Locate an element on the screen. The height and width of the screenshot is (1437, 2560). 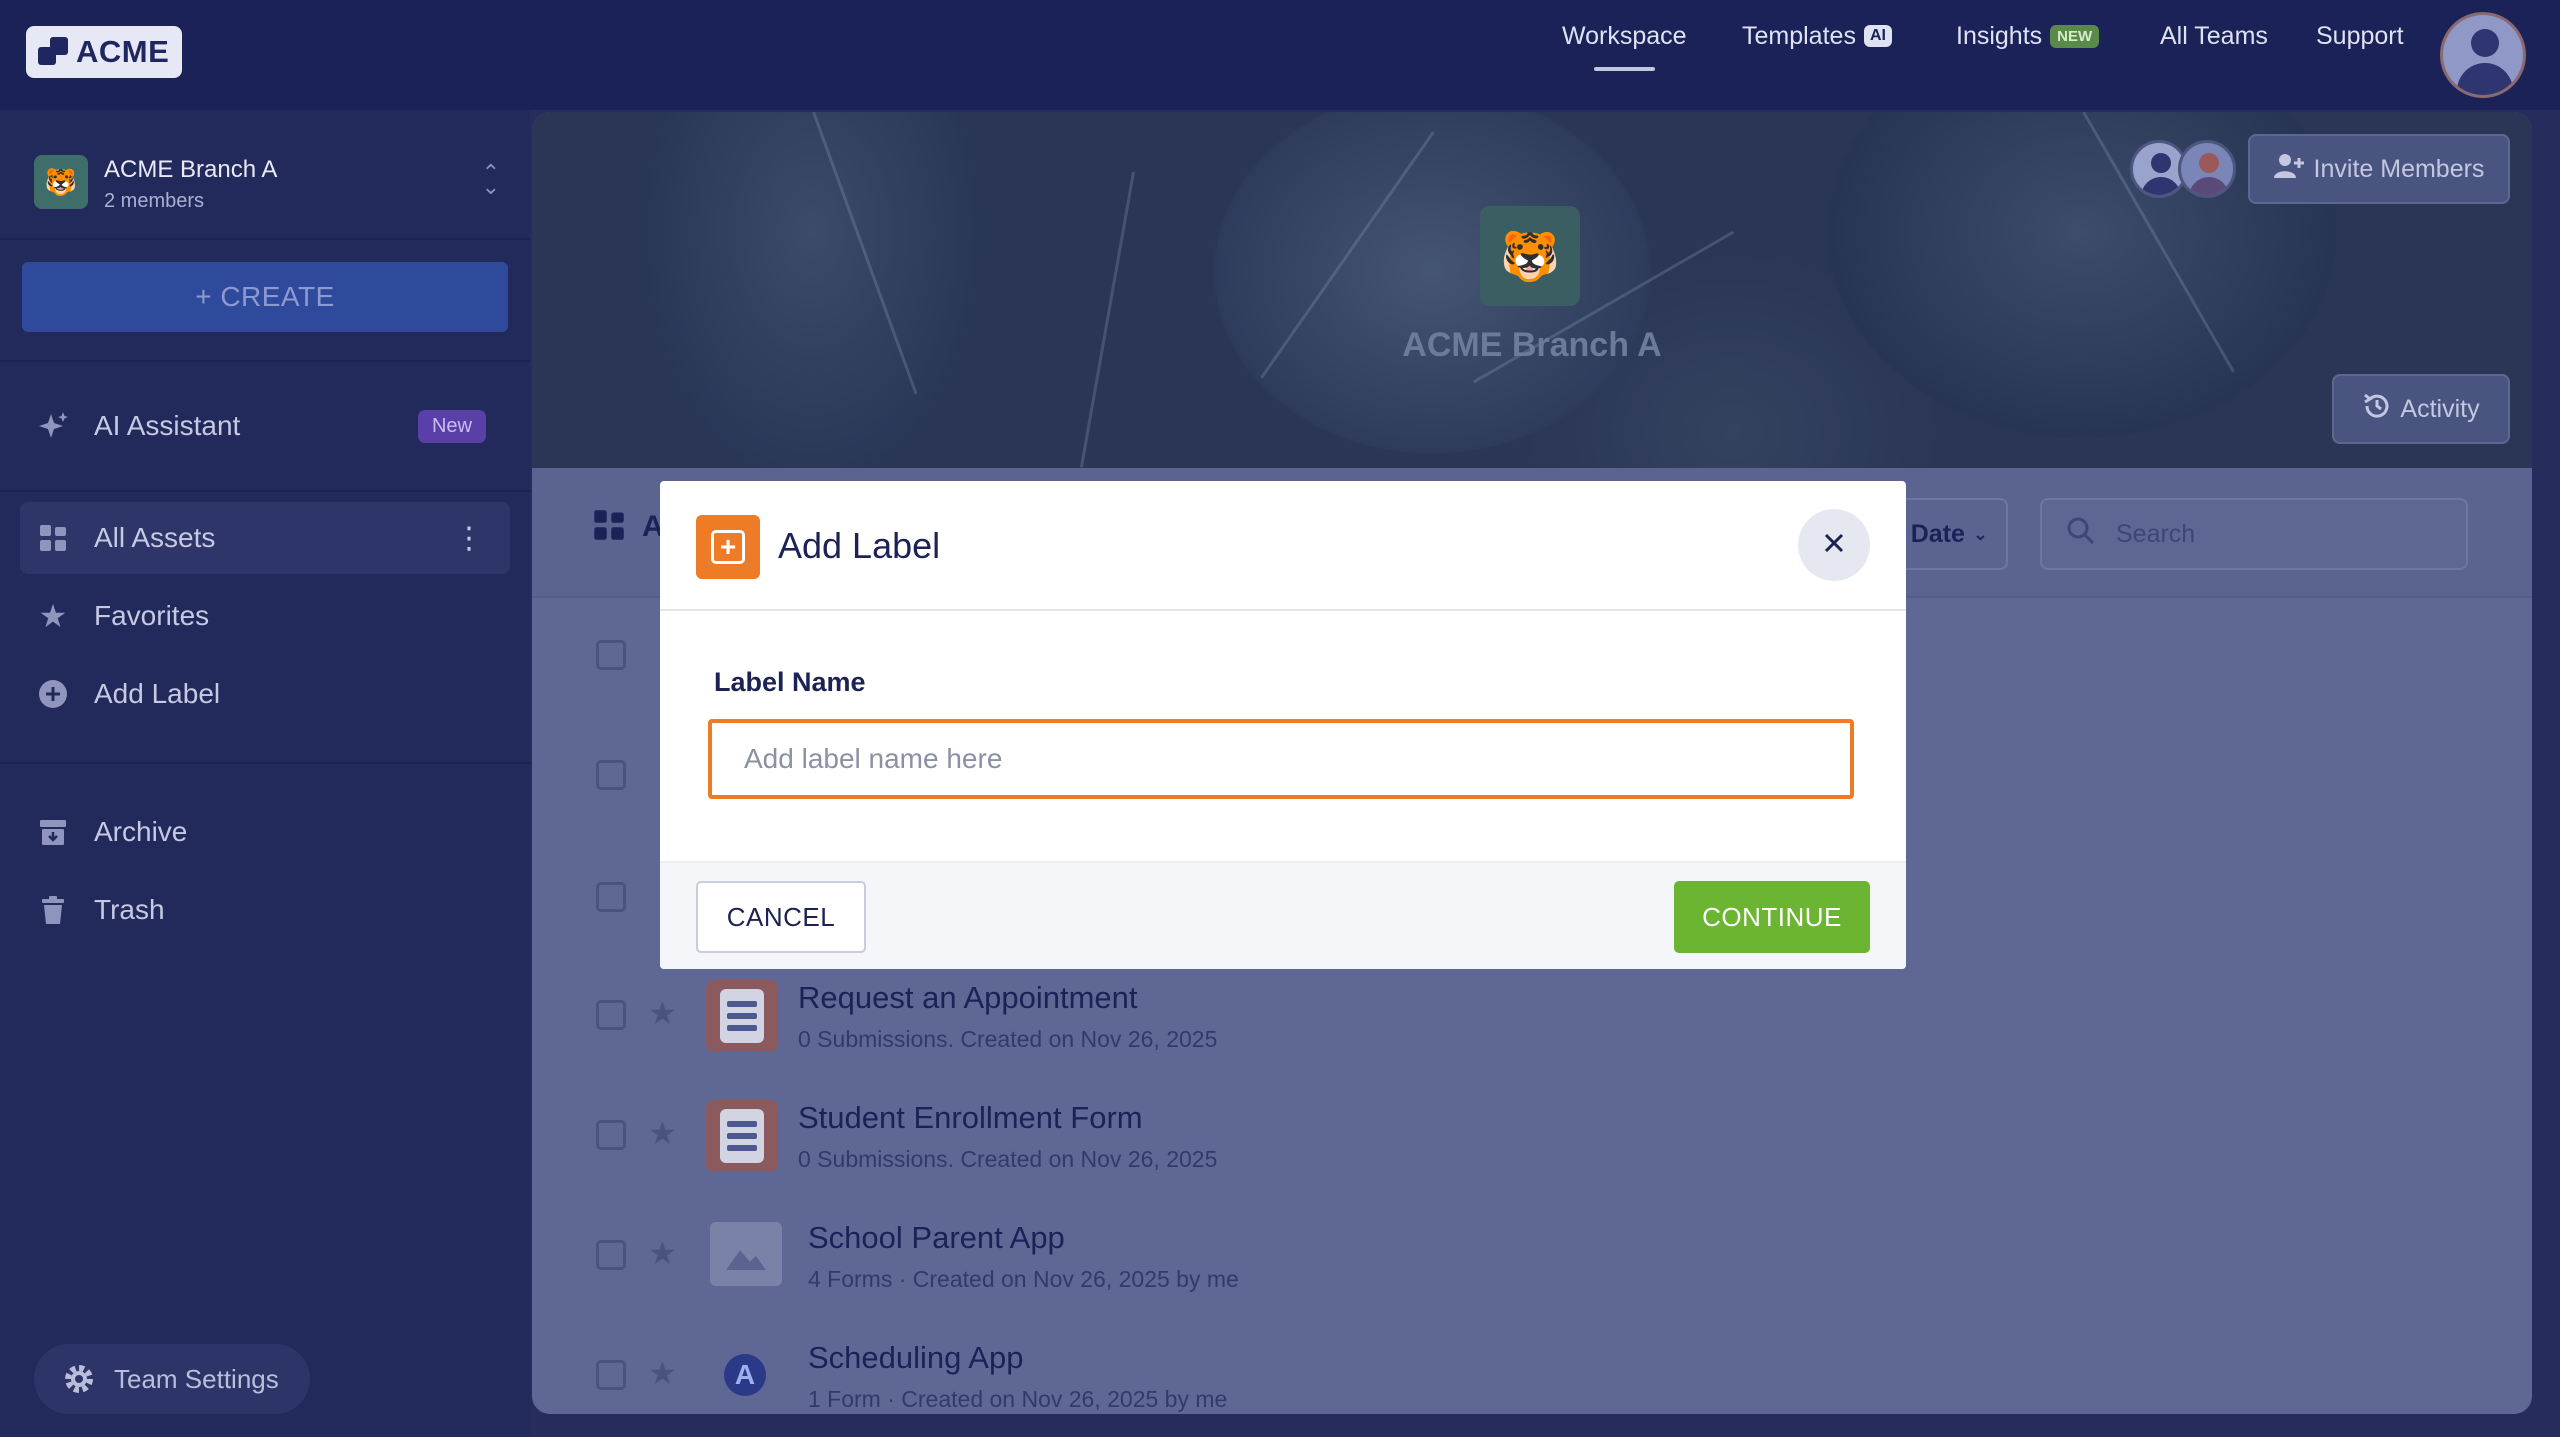
close-button is located at coordinates (1834, 545).